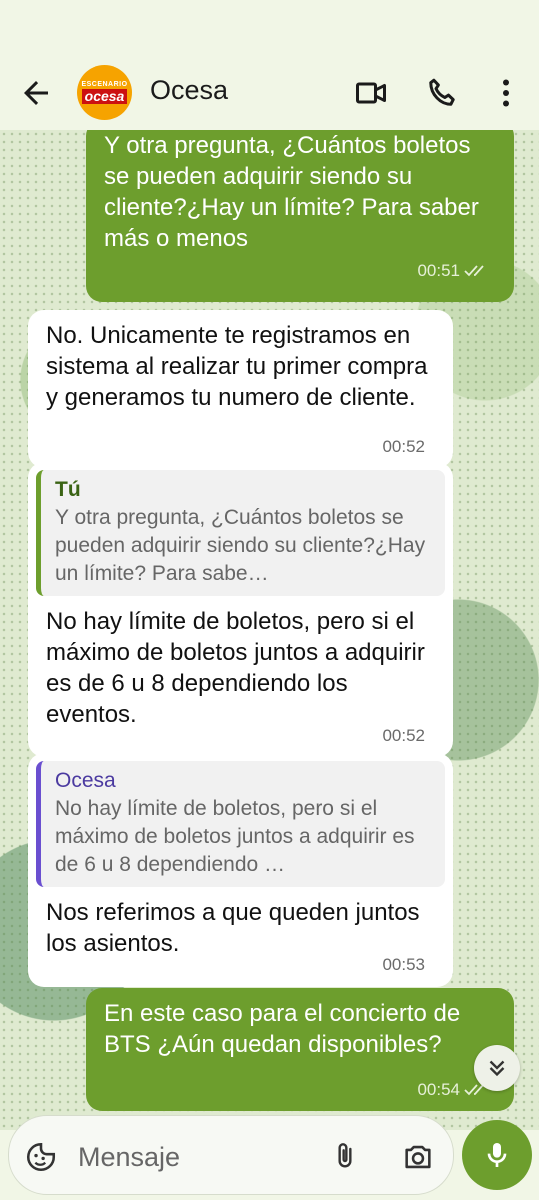 This screenshot has width=539, height=1200. I want to click on message-time: 00:51, so click(438, 270).